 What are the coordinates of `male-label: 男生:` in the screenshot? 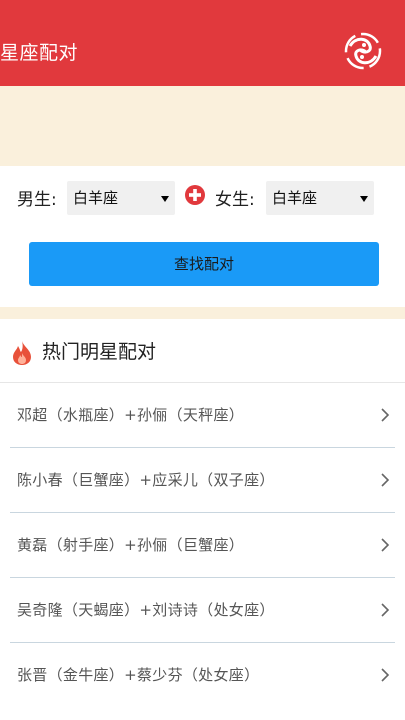 It's located at (37, 200).